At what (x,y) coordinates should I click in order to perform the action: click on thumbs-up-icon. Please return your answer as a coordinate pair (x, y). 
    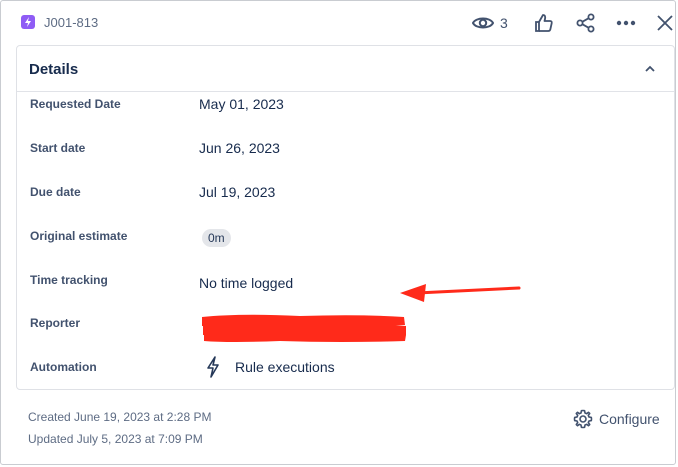
    Looking at the image, I should click on (544, 23).